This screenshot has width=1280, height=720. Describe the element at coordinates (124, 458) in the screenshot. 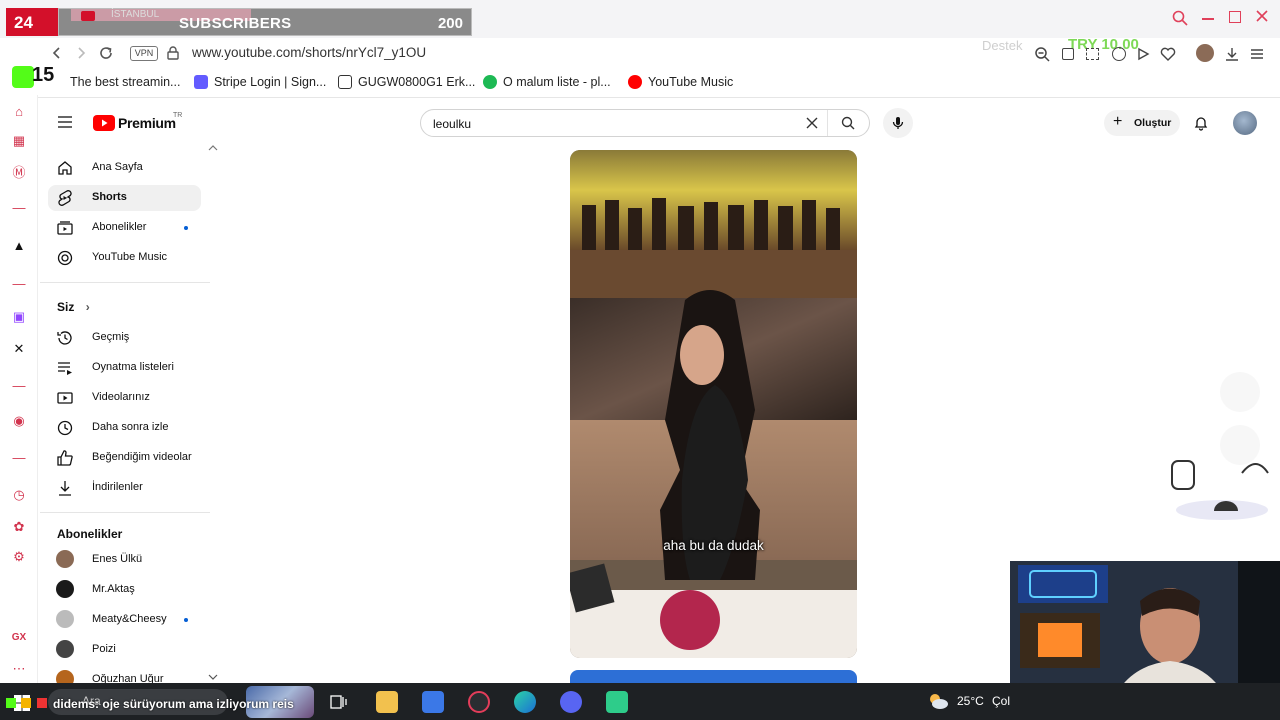

I see `nav-liked-videos: Beğendiğim videolar` at that location.